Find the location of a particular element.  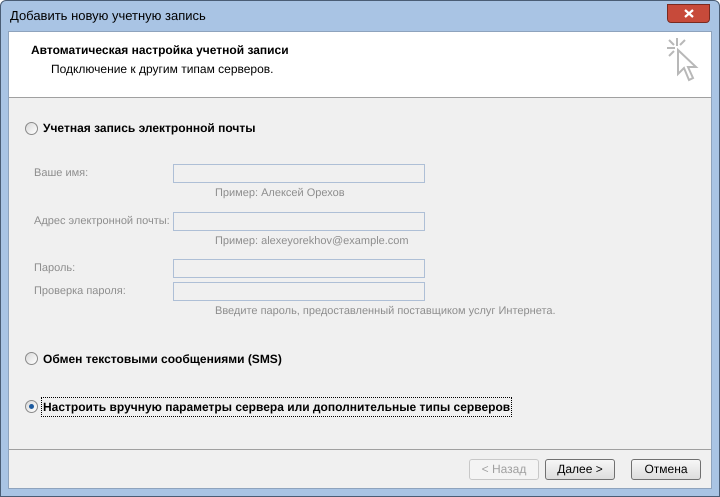

close-button is located at coordinates (688, 13).